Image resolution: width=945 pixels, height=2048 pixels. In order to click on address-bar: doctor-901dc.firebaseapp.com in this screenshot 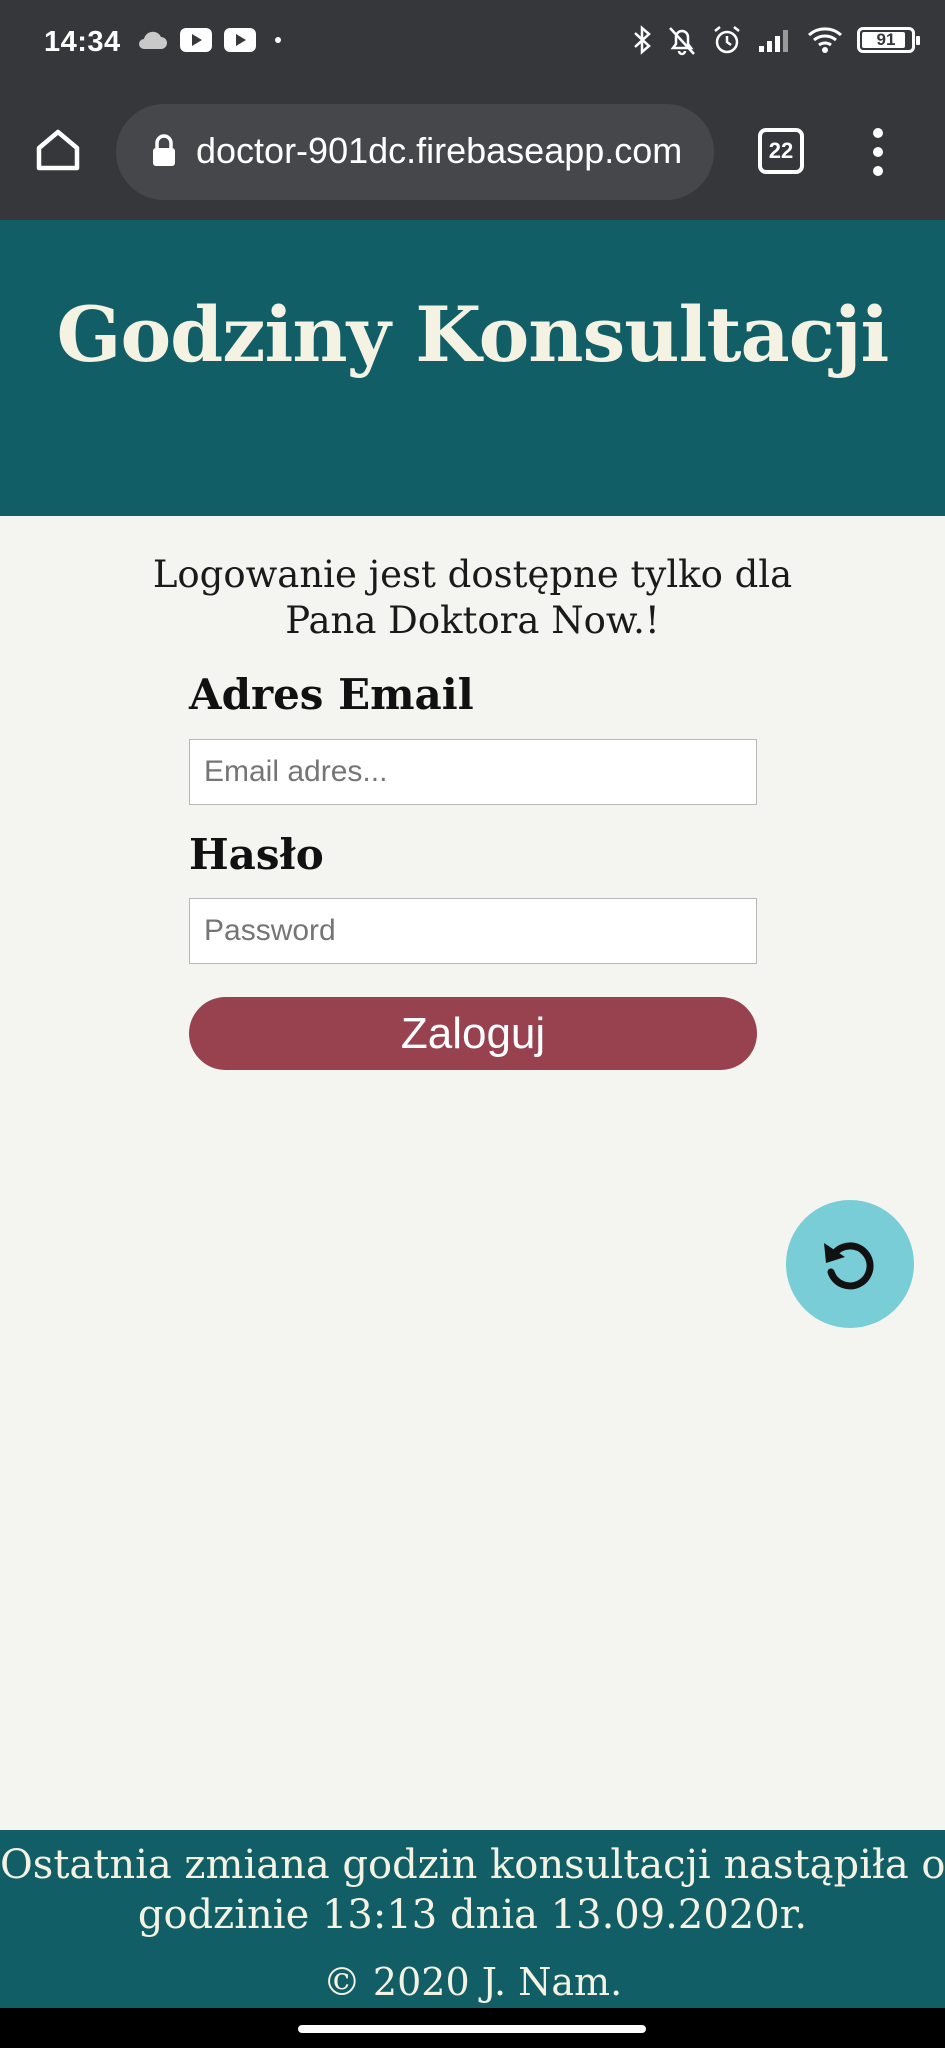, I will do `click(415, 152)`.